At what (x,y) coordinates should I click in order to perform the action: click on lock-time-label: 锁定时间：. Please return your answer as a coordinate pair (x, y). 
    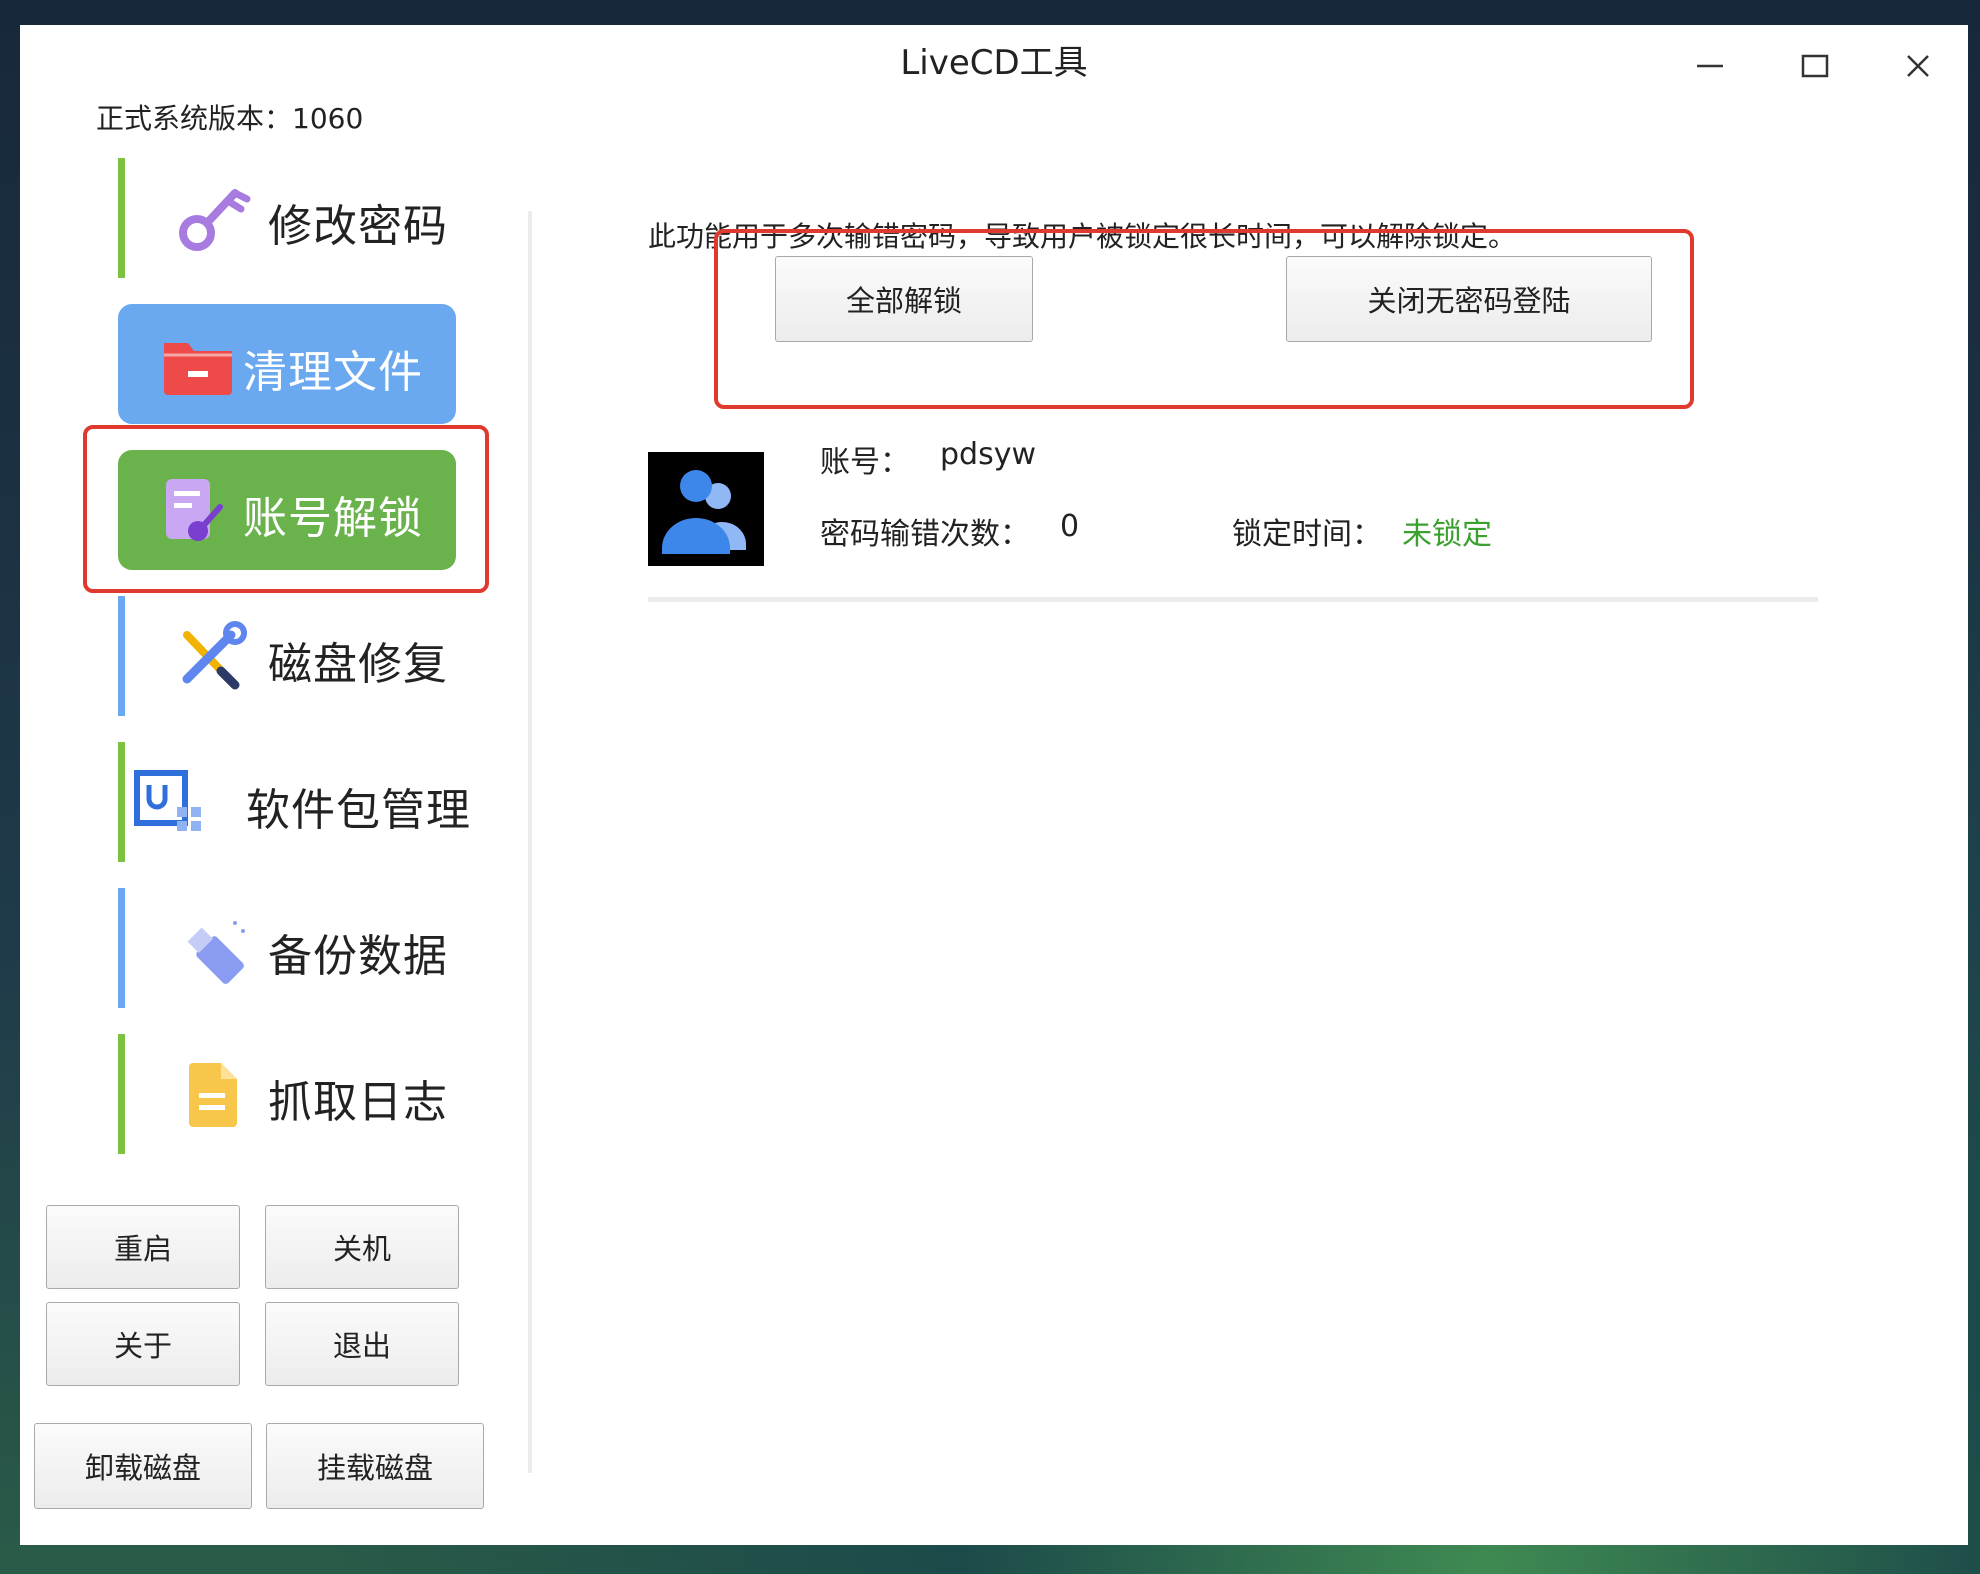
    Looking at the image, I should click on (1307, 534).